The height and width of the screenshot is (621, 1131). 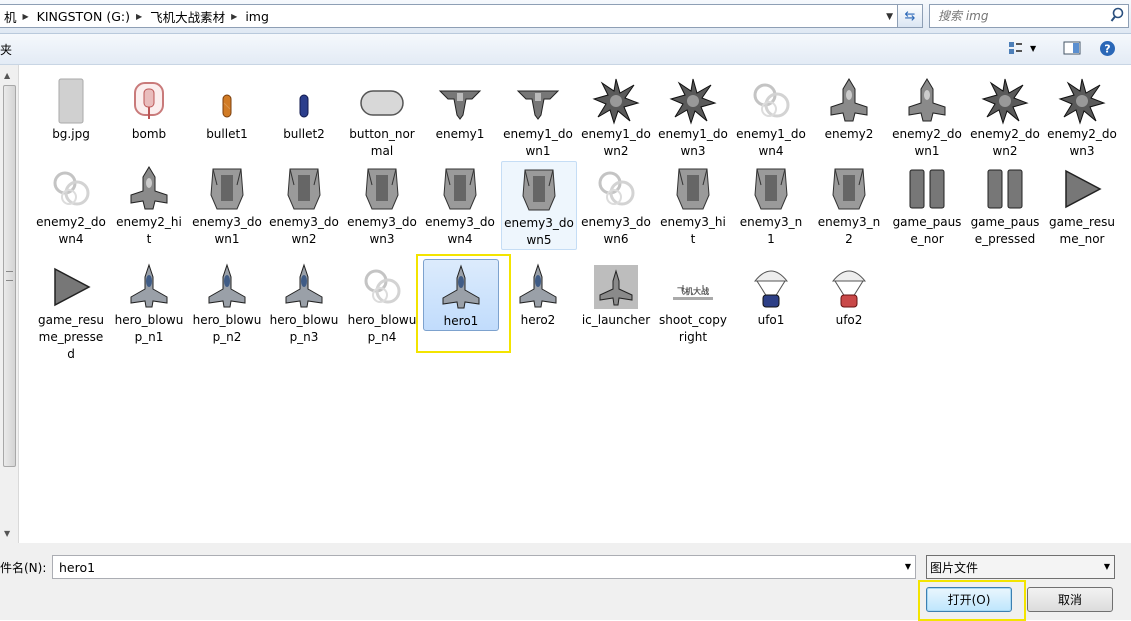 What do you see at coordinates (1020, 567) in the screenshot?
I see `file-type-select: 图片文件 ▼` at bounding box center [1020, 567].